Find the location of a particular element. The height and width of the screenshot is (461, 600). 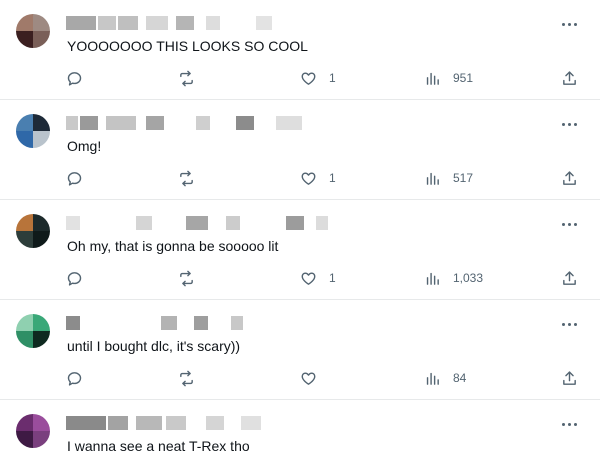

view-count: 951 is located at coordinates (463, 78).